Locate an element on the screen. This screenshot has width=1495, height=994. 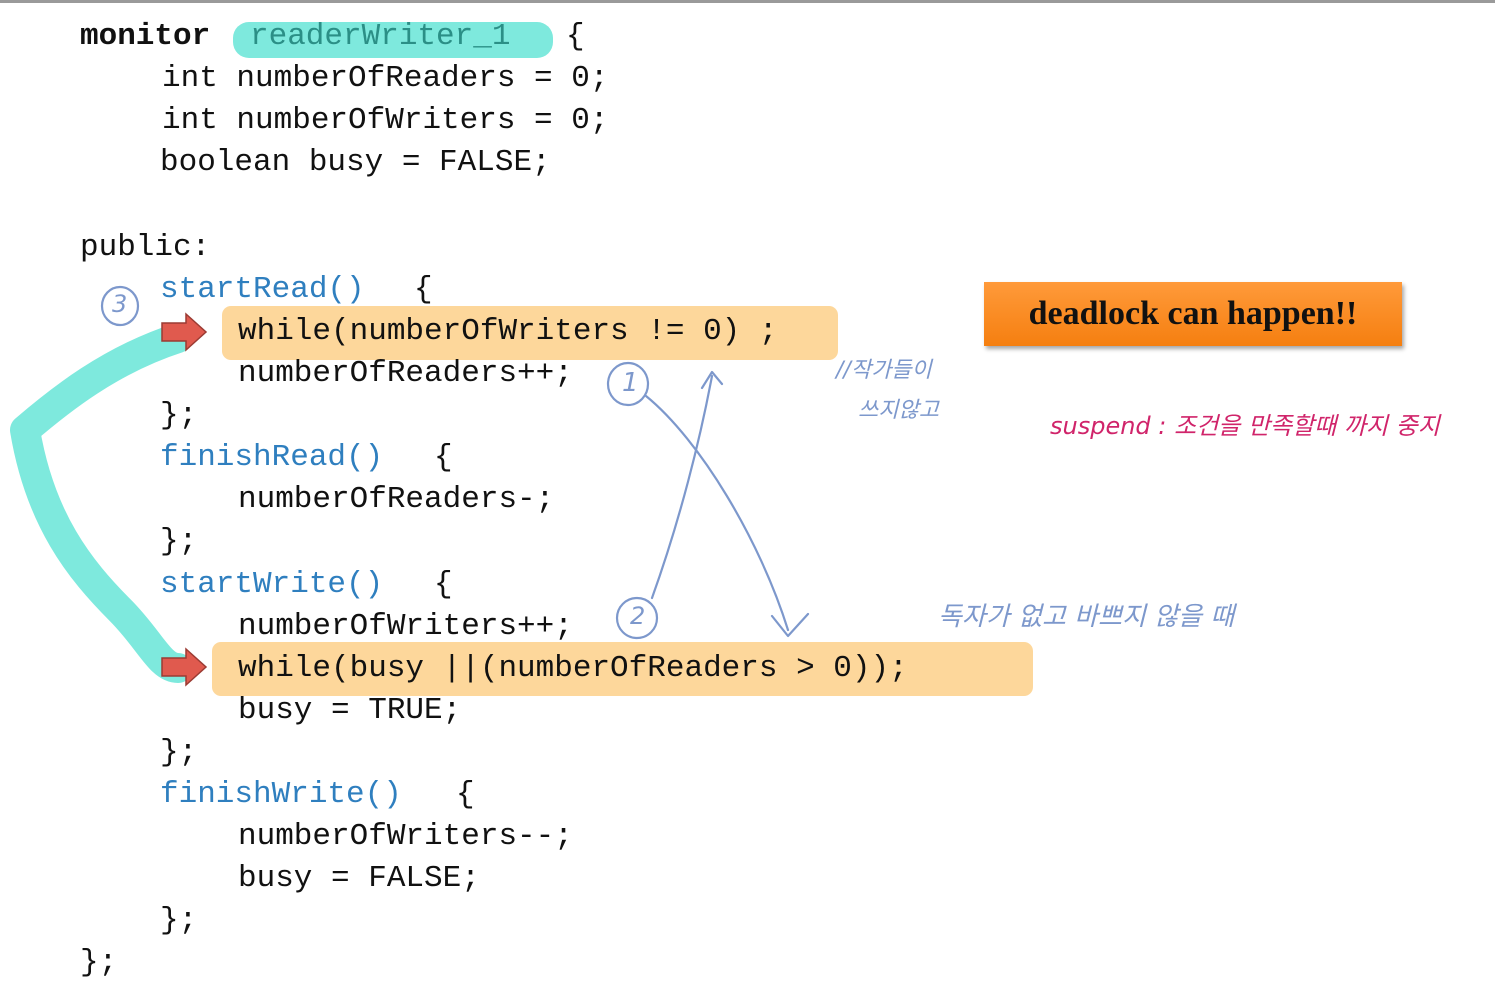
circle-2-label: 2 is located at coordinates (638, 616).